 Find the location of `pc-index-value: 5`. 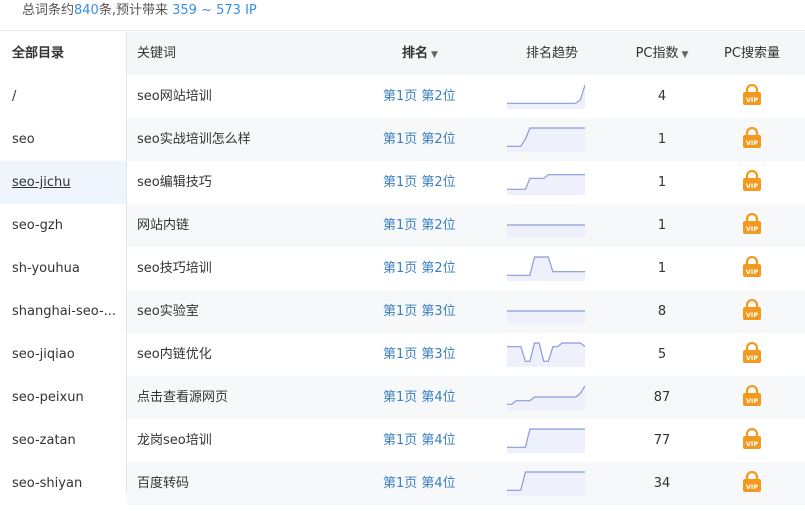

pc-index-value: 5 is located at coordinates (662, 354).